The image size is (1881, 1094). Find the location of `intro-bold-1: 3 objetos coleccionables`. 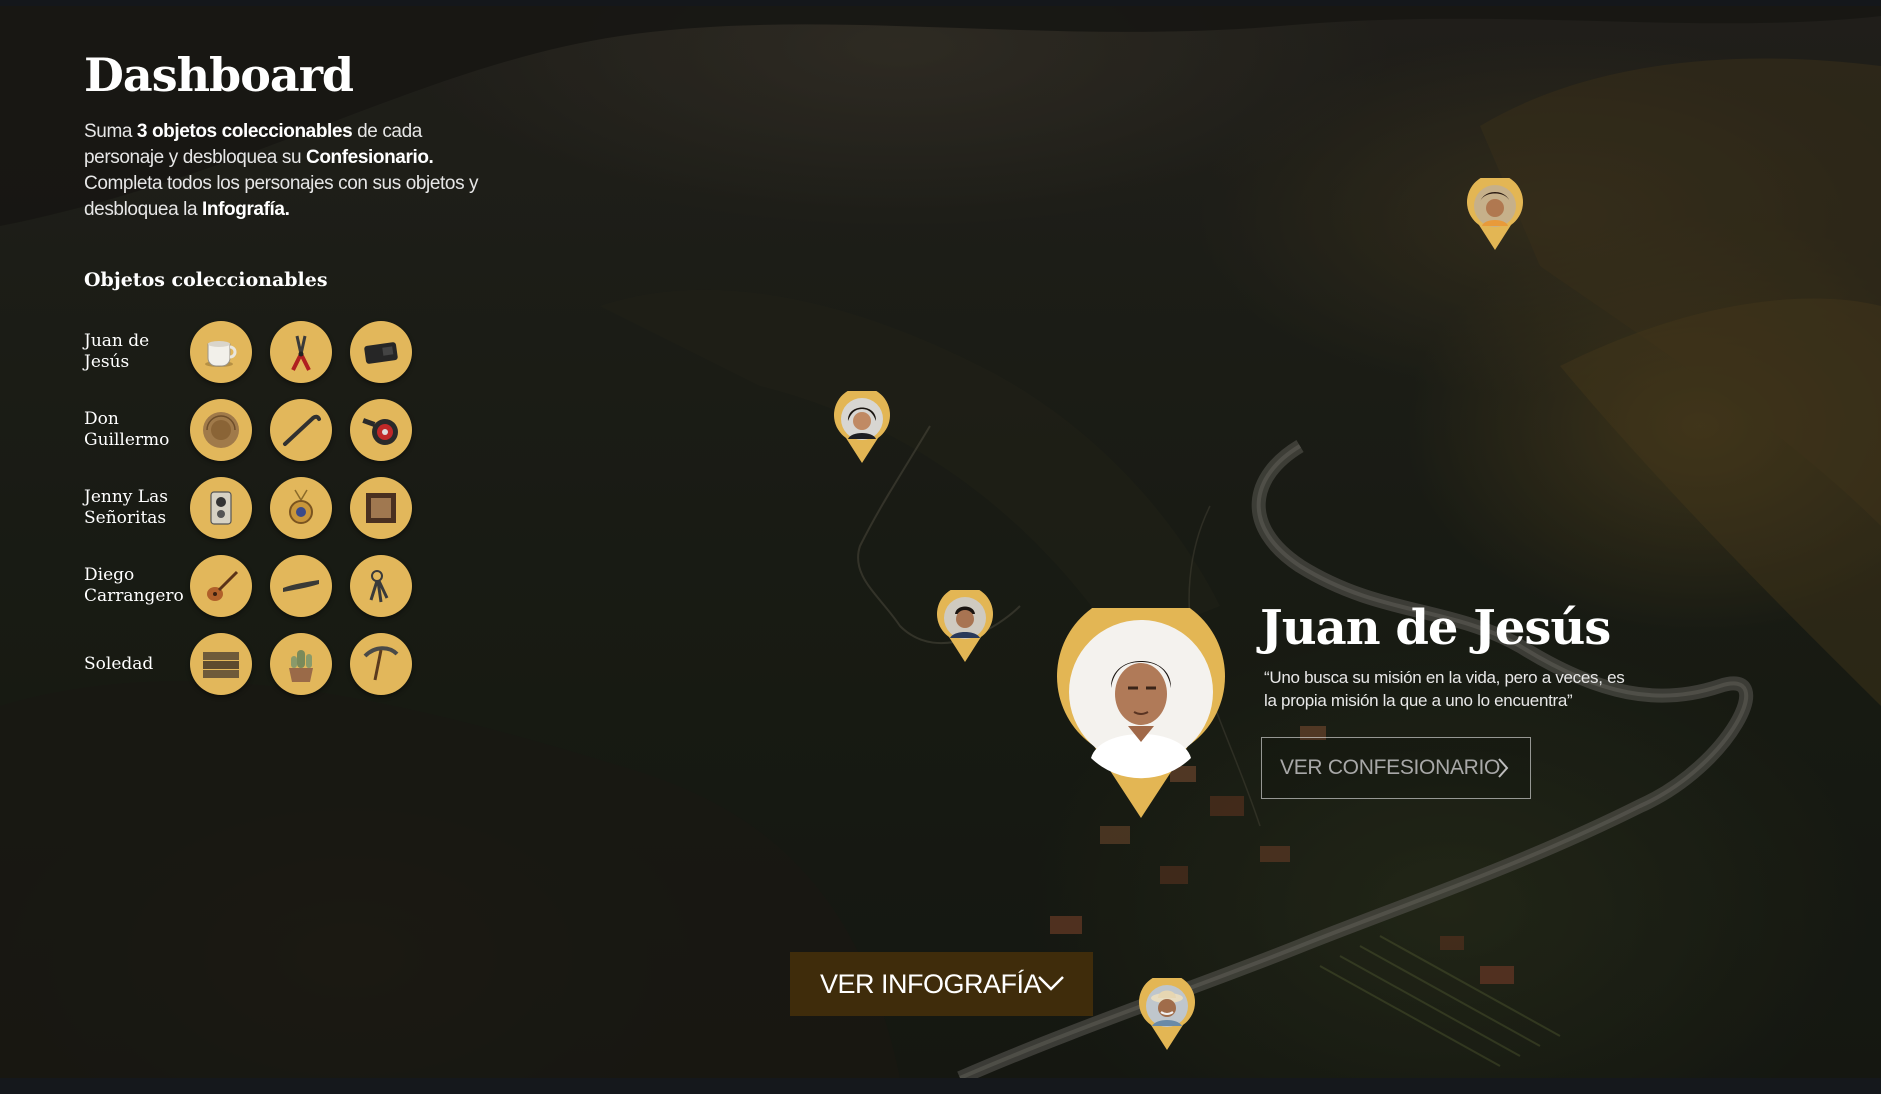

intro-bold-1: 3 objetos coleccionables is located at coordinates (244, 131).